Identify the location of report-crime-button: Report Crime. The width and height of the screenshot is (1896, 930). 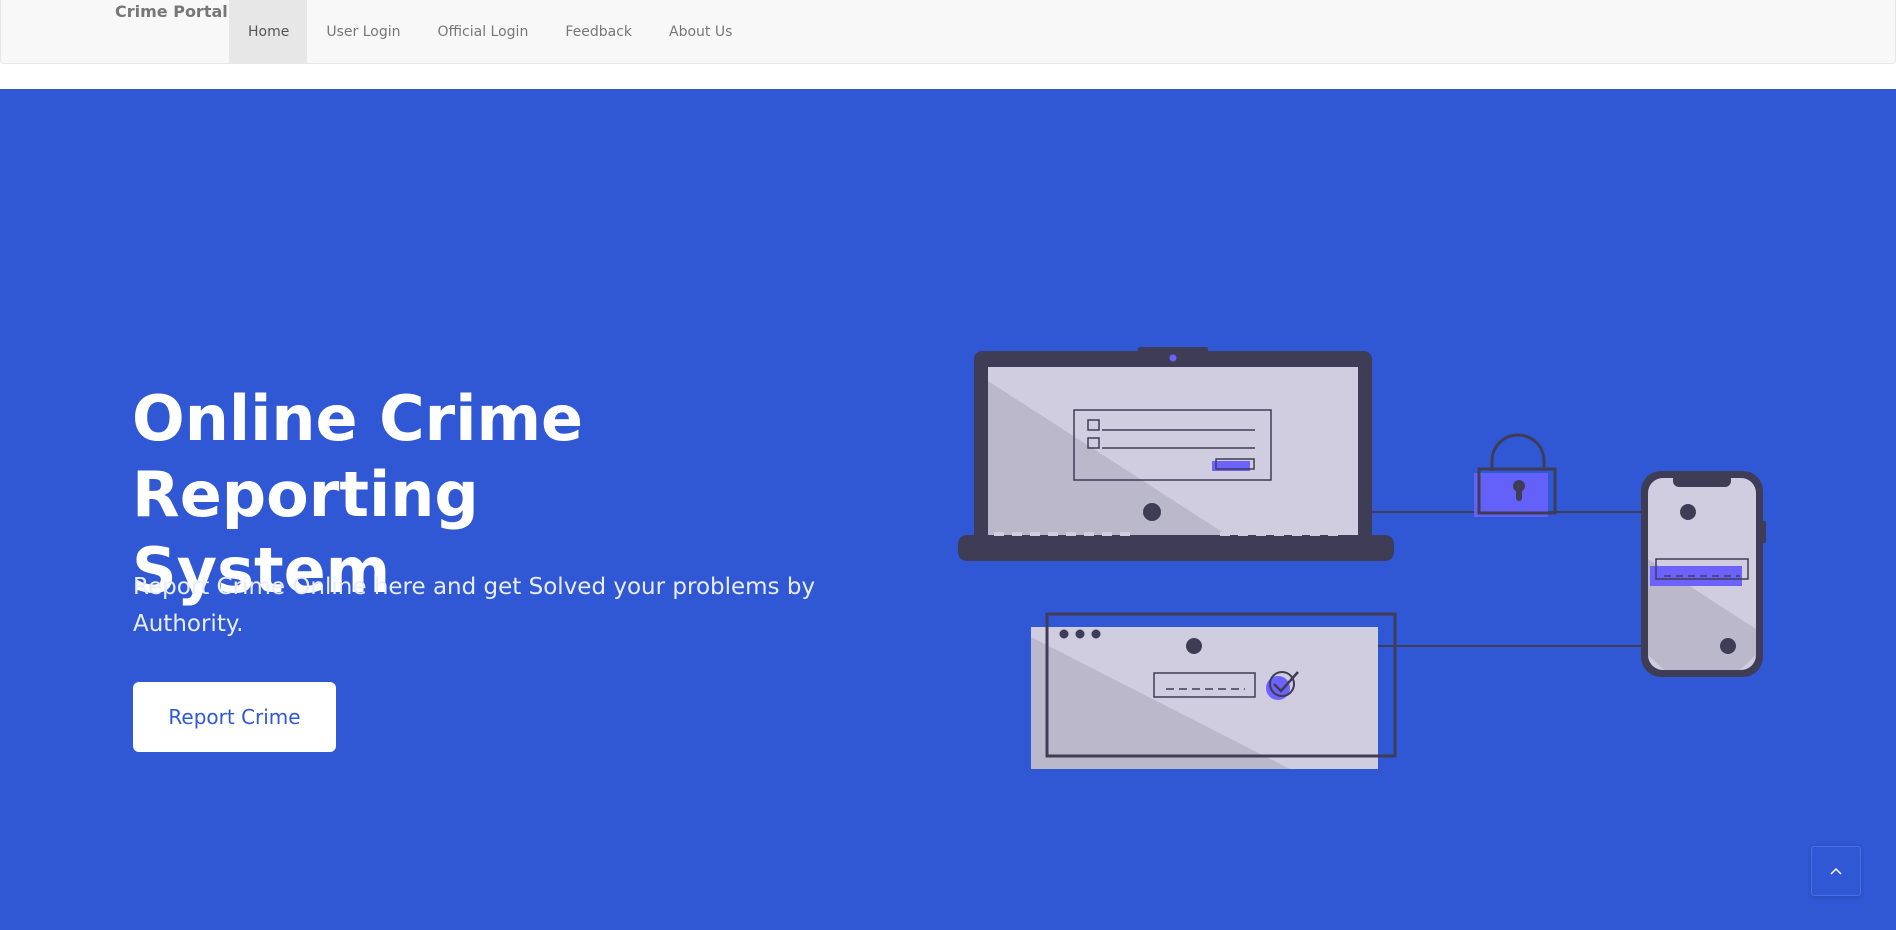
(234, 717).